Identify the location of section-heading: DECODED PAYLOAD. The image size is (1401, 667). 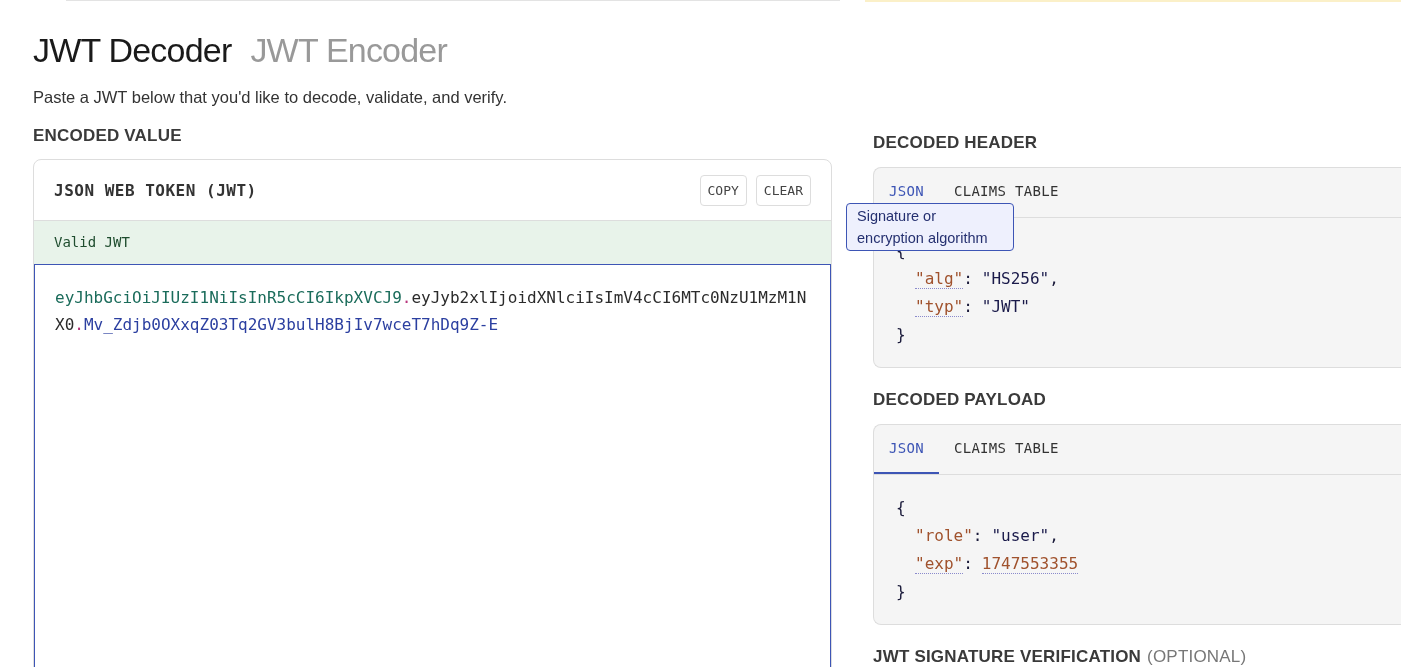
(960, 400).